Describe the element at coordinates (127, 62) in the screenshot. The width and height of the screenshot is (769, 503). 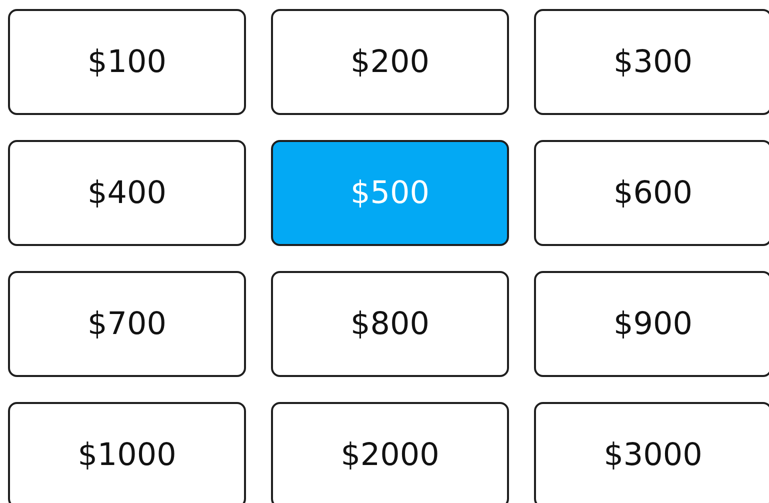
I see `amount-button: $100` at that location.